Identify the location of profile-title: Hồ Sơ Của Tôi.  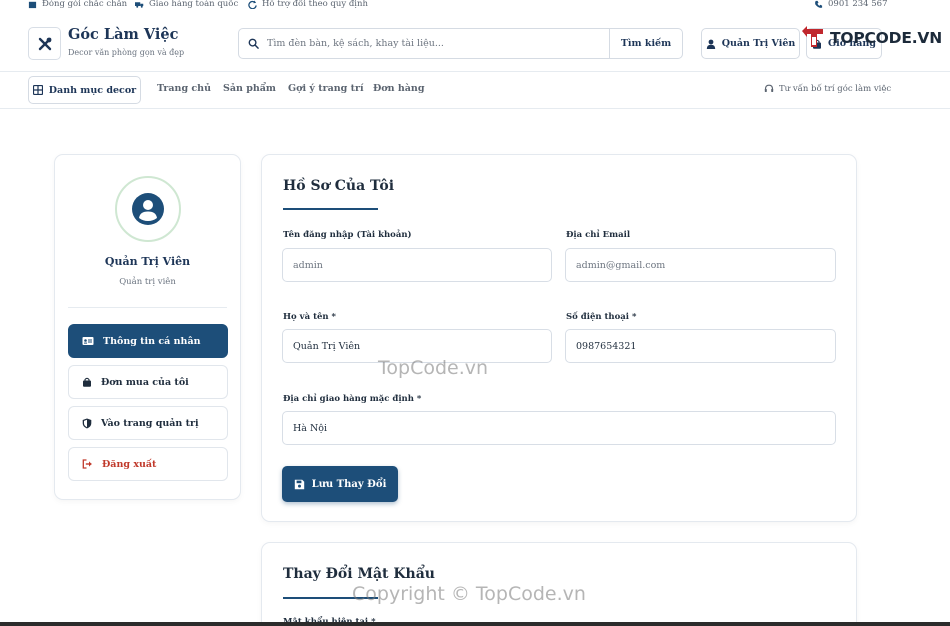
(339, 186).